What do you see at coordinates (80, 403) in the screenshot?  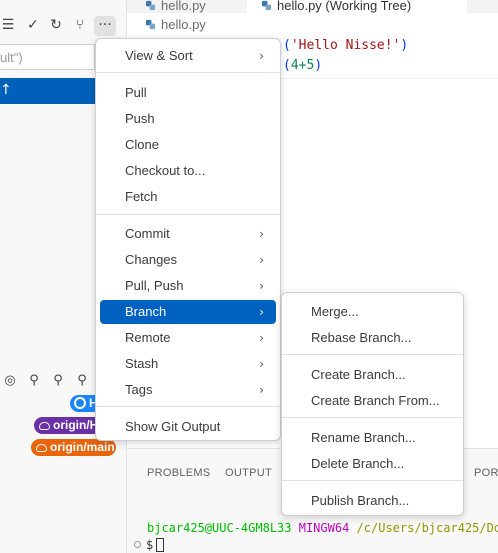 I see `target-icon` at bounding box center [80, 403].